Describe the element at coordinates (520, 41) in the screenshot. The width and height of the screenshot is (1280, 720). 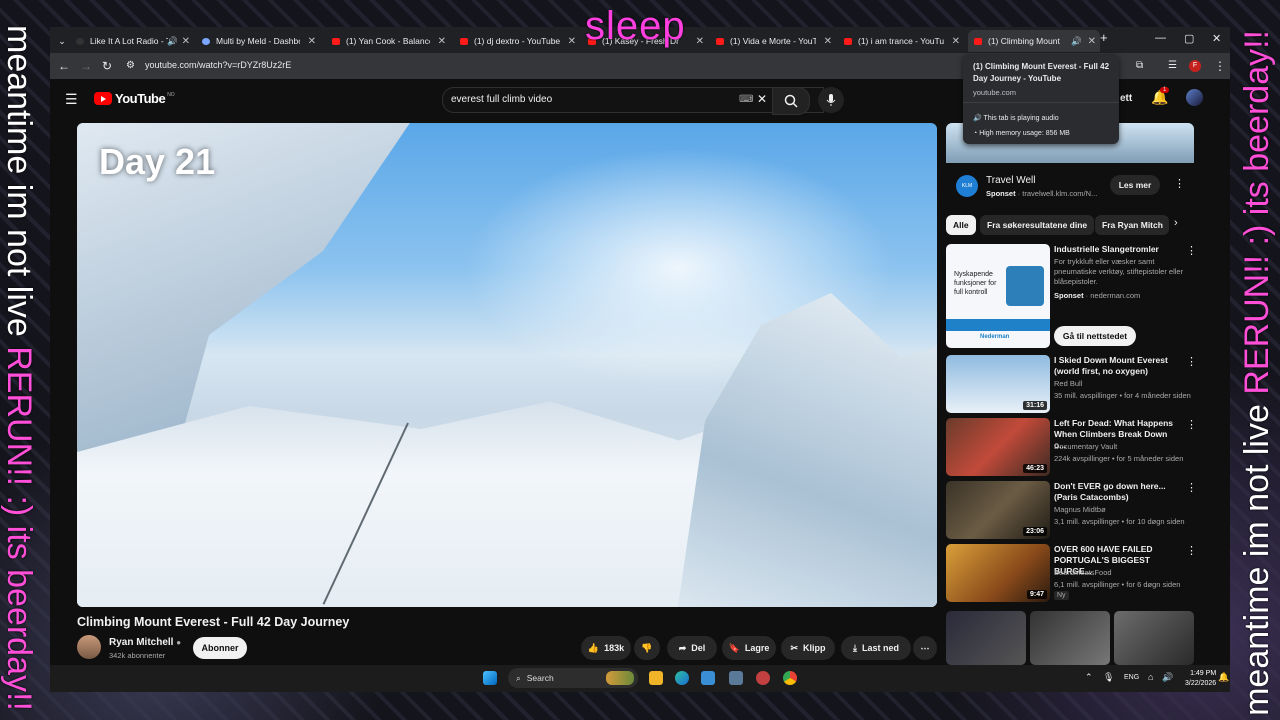
I see `browser-tab: (1) dj dextro - YouTube ✕` at that location.